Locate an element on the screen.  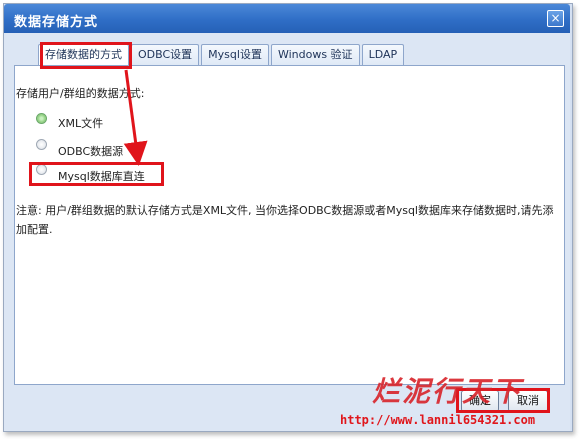
option-odbc-label: ODBC数据源 is located at coordinates (91, 151).